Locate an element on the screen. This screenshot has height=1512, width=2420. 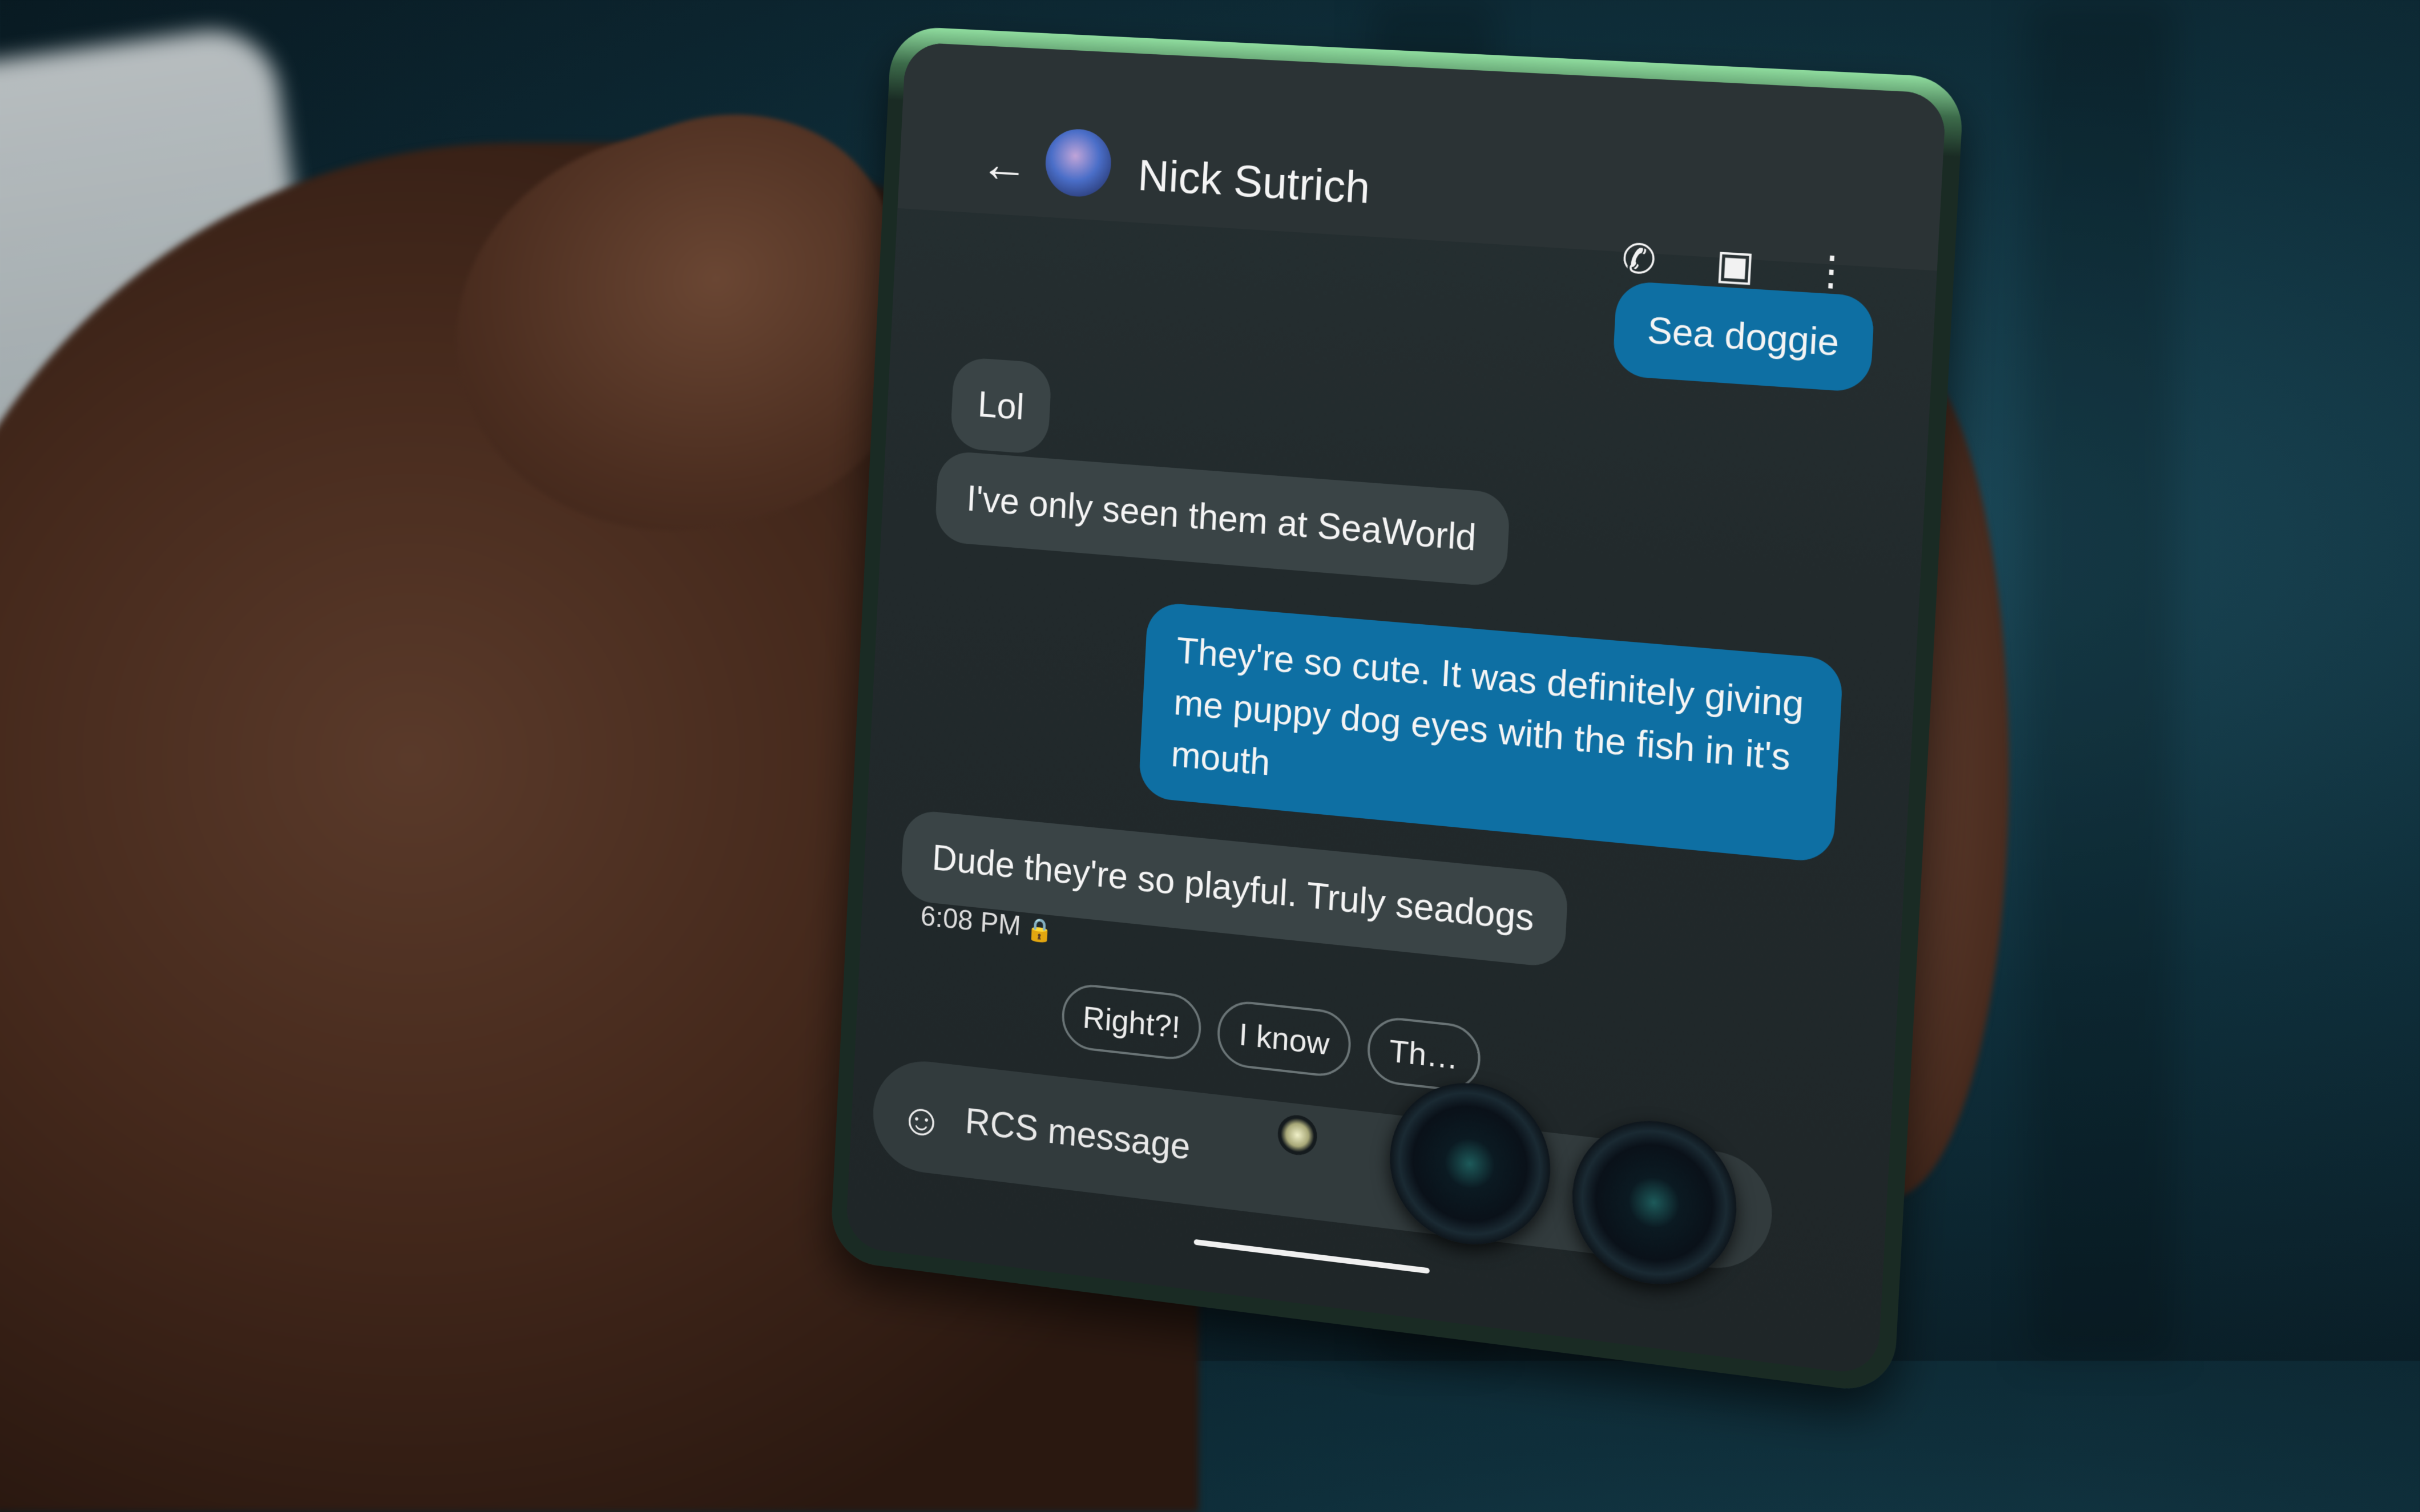
smart-reply-chip: Right?! is located at coordinates (1131, 1022).